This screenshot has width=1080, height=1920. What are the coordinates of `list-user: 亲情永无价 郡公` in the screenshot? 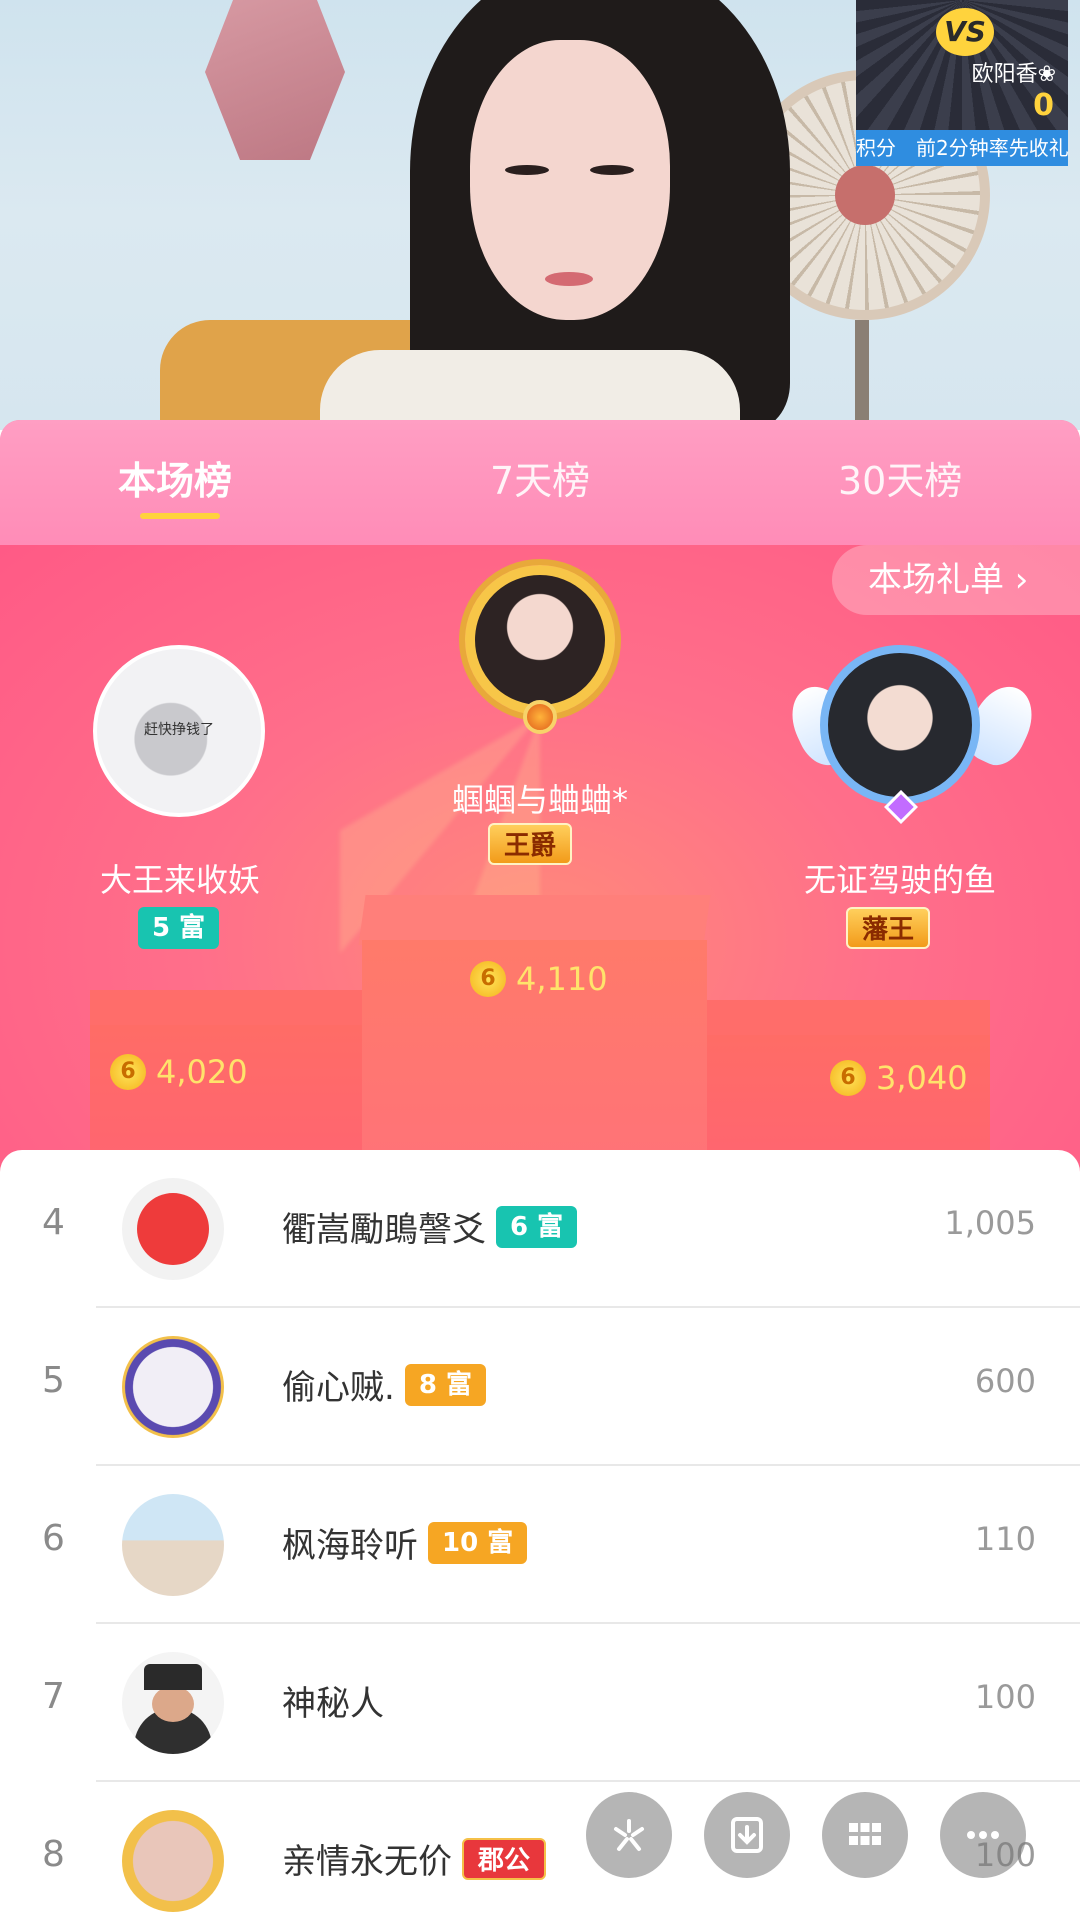 It's located at (414, 1858).